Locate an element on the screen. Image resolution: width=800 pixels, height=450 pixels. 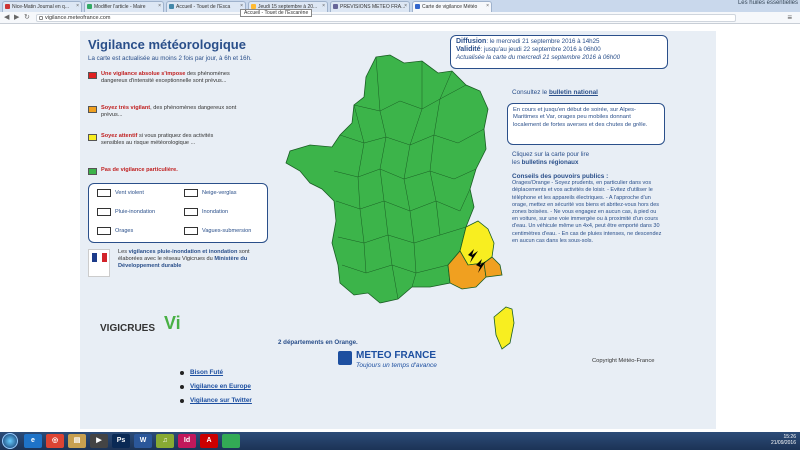
address-bar: vigilance.meteofrance.com is located at coordinates (386, 18).